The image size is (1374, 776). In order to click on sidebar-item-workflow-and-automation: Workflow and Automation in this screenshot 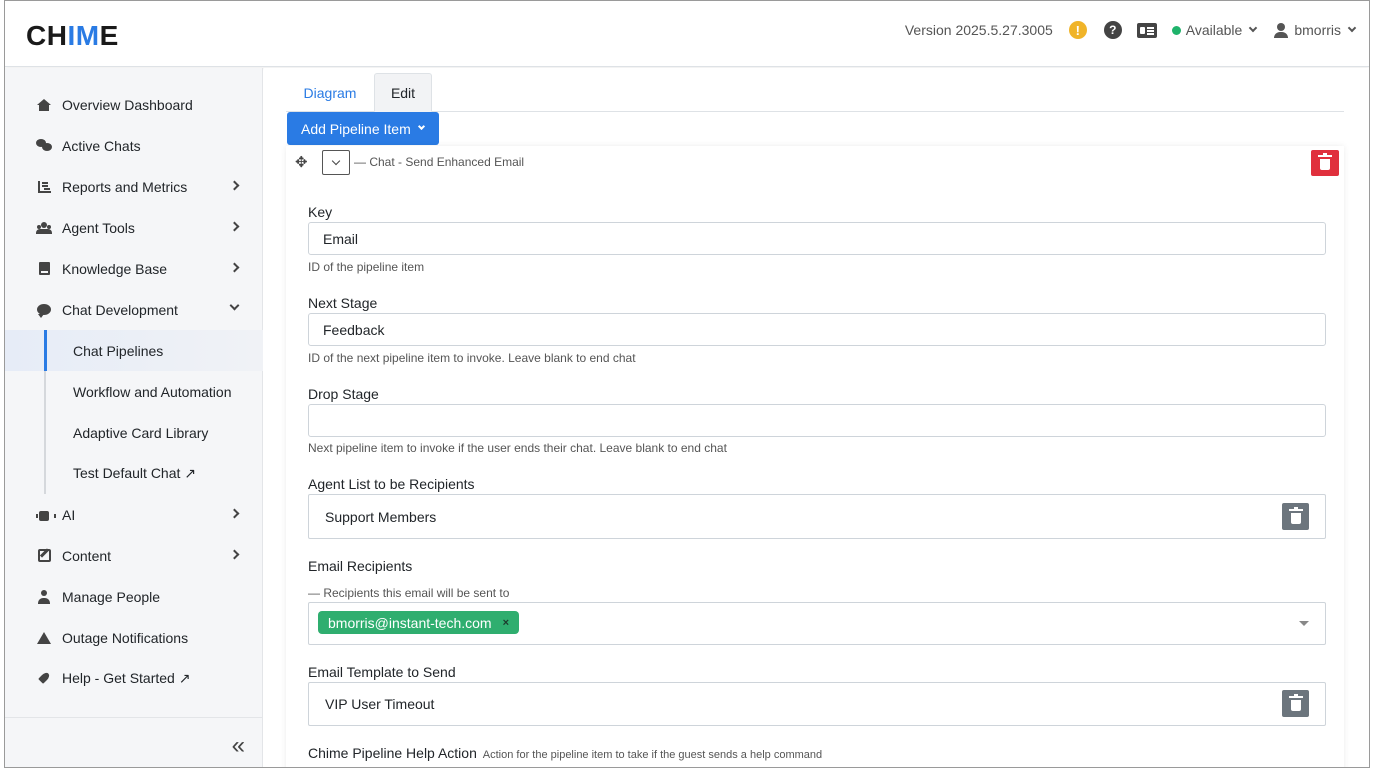, I will do `click(134, 391)`.